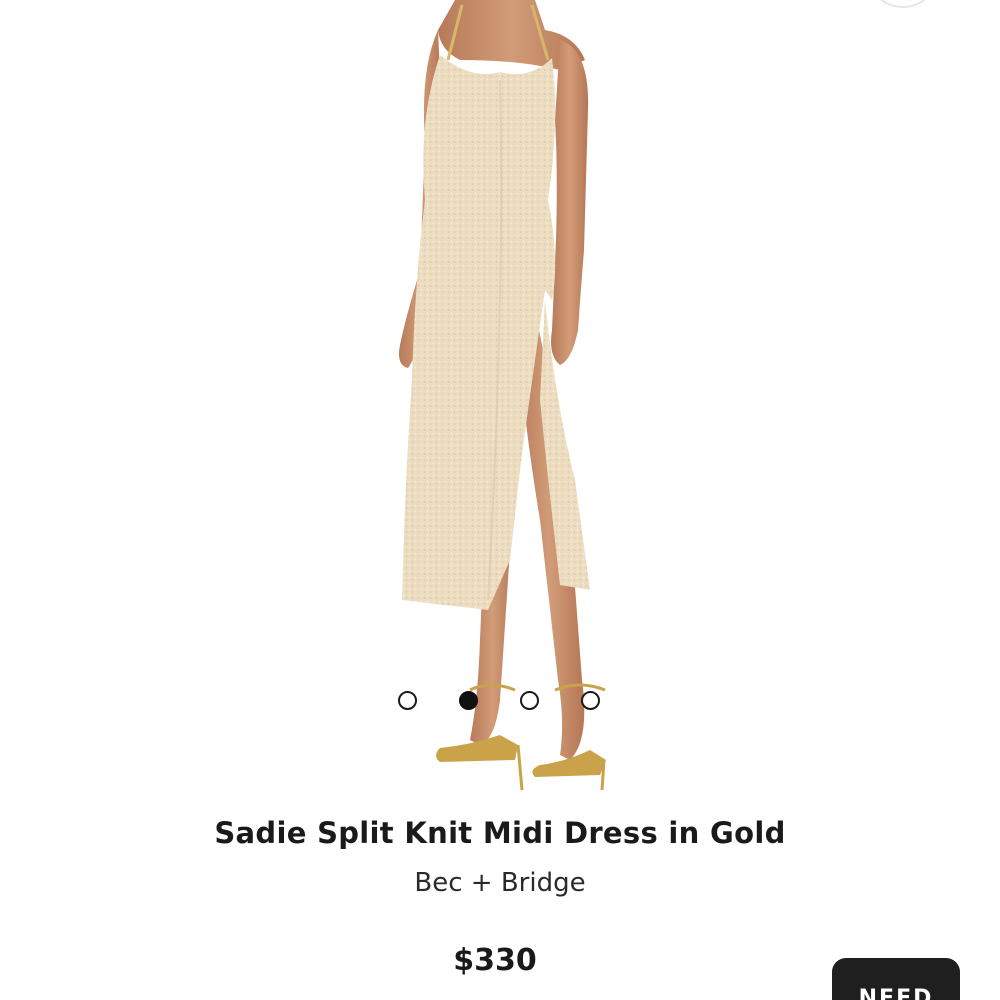  I want to click on product-title: Sadie Split Knit Midi Dress in Gold, so click(500, 833).